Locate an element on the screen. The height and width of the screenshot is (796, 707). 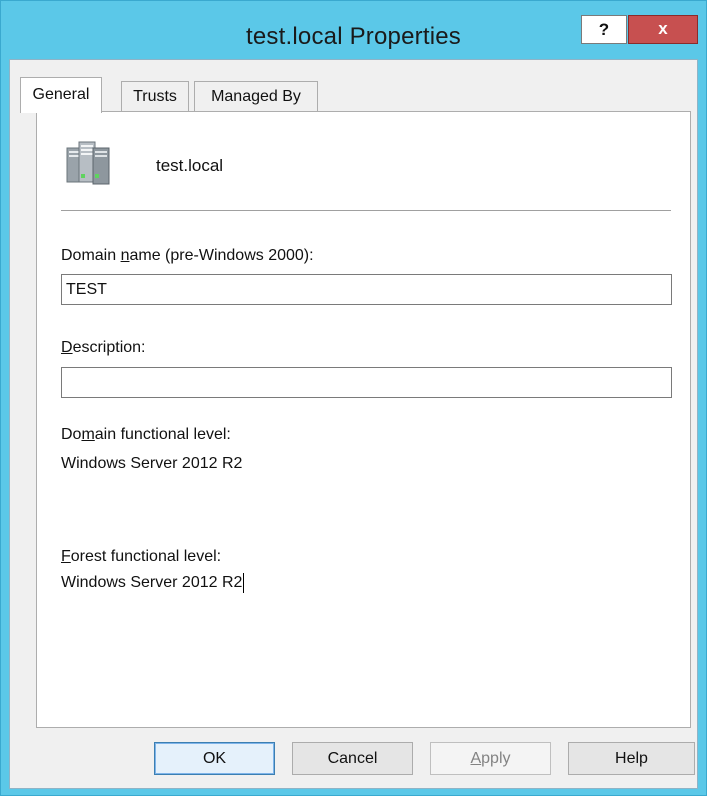
tab-trusts: Trusts is located at coordinates (155, 96).